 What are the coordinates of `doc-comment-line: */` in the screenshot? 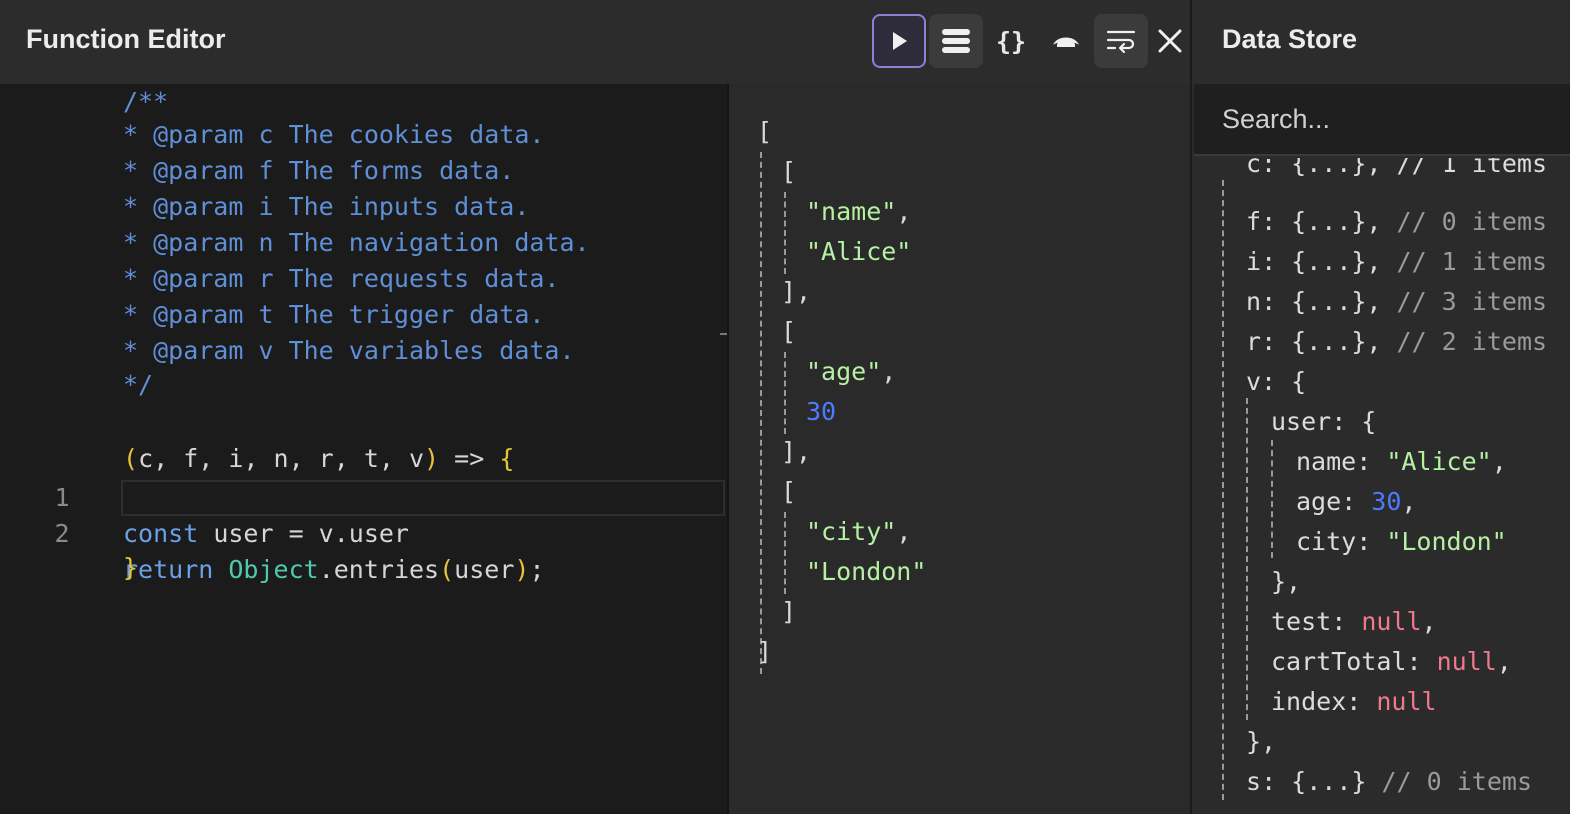 It's located at (138, 384).